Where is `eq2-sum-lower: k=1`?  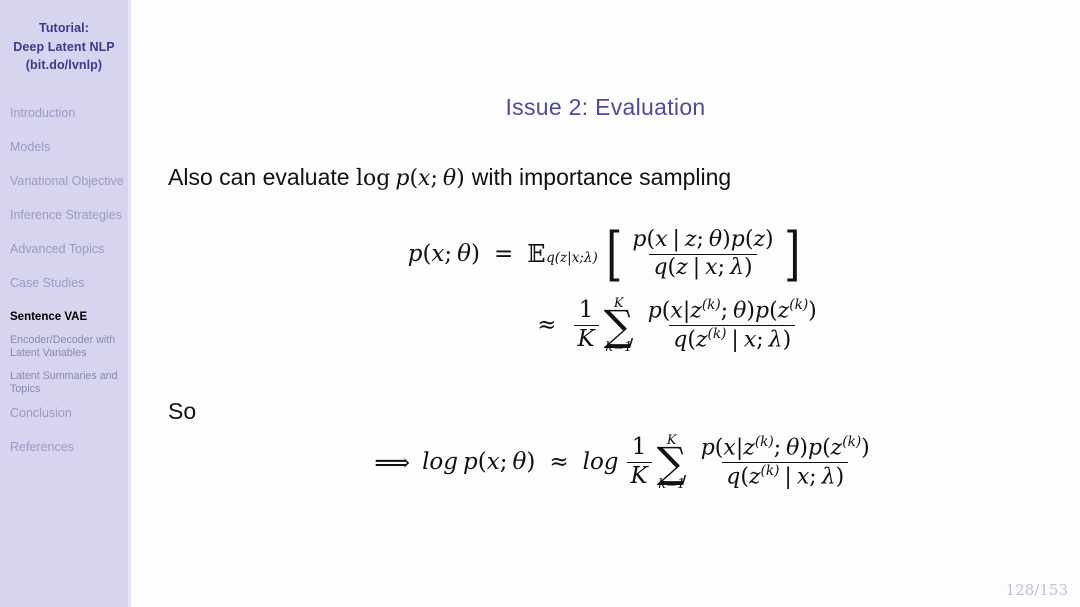 eq2-sum-lower: k=1 is located at coordinates (619, 347).